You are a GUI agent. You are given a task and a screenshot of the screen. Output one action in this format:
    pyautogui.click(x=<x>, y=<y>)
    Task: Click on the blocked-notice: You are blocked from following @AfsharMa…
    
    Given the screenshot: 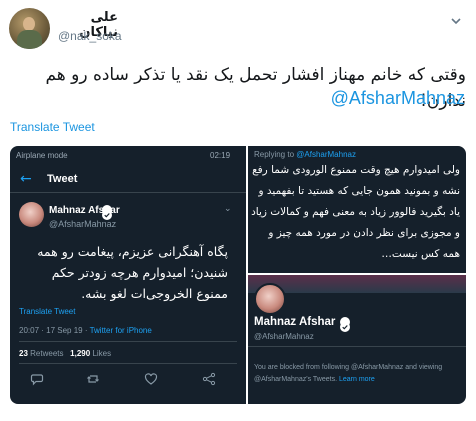 What is the action you would take?
    pyautogui.click(x=348, y=373)
    